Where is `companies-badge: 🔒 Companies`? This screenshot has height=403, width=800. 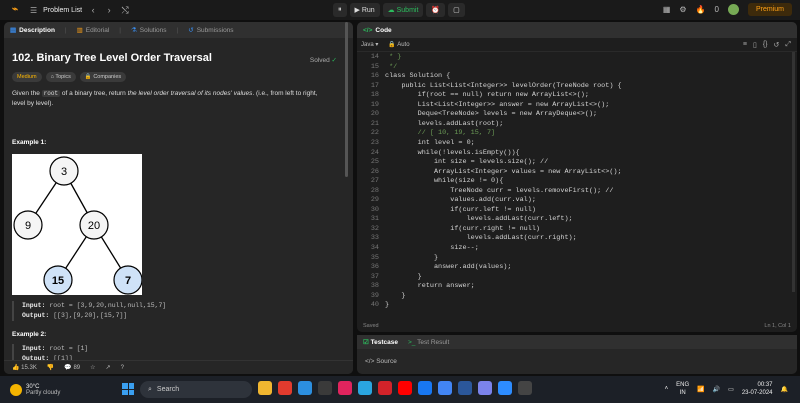
companies-badge: 🔒 Companies is located at coordinates (103, 77).